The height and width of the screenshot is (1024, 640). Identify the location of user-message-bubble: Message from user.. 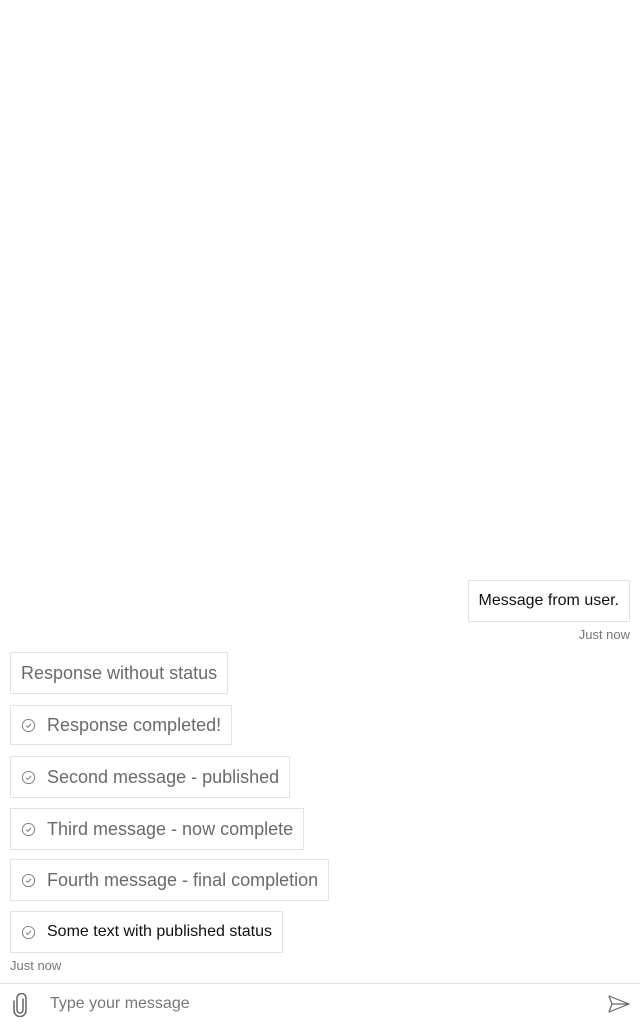
(548, 601).